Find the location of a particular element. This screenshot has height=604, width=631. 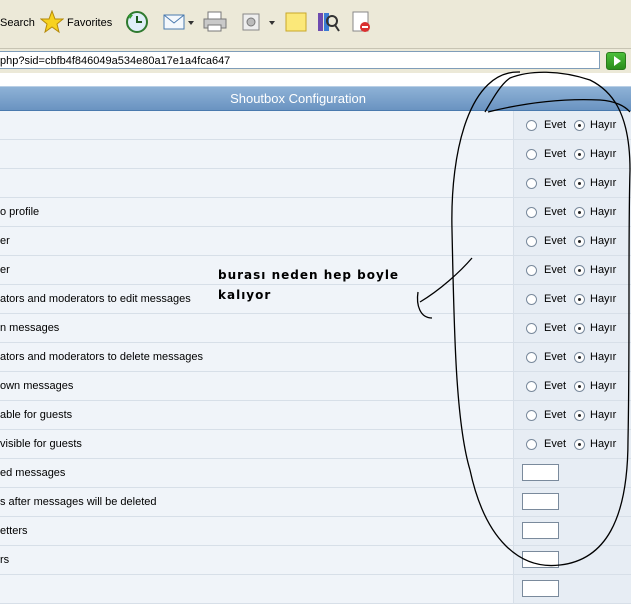

stop-page-button is located at coordinates (362, 23).